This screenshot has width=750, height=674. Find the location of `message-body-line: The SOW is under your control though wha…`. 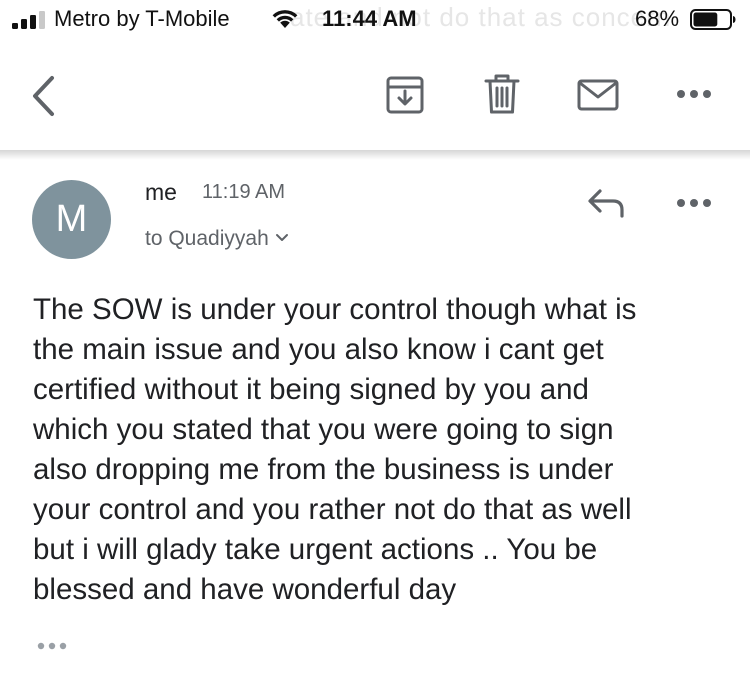

message-body-line: The SOW is under your control though wha… is located at coordinates (335, 309).